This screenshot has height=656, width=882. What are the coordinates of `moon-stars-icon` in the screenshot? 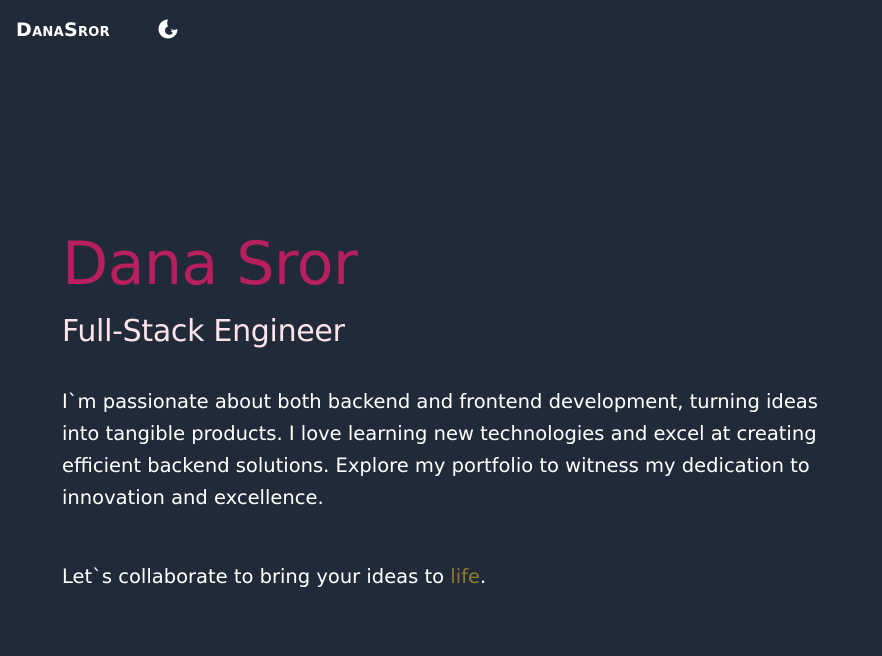 It's located at (168, 29).